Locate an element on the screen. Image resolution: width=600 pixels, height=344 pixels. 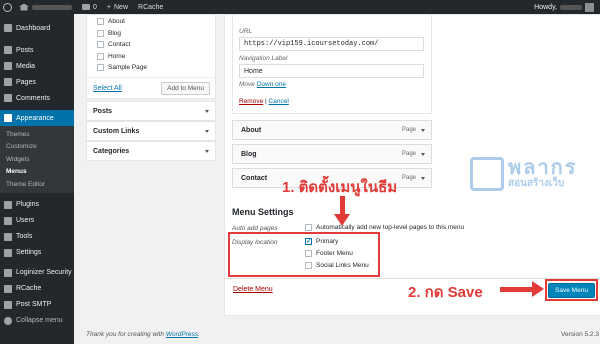
dashboard-icon is located at coordinates (8, 28).